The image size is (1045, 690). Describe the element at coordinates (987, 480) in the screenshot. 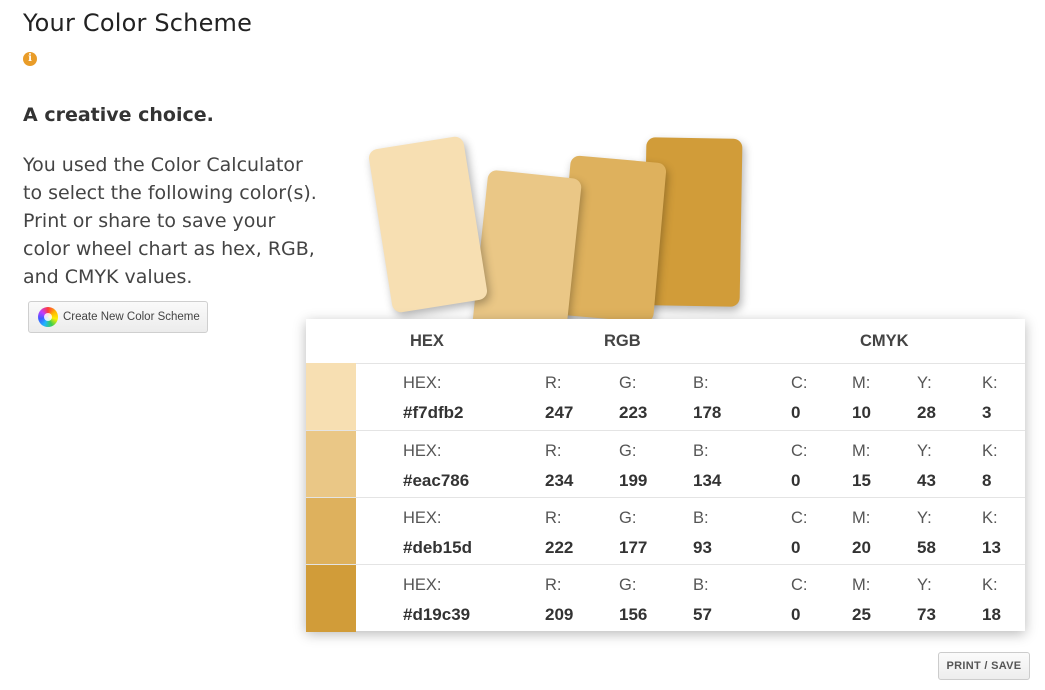

I see `cell-value-k: 8` at that location.